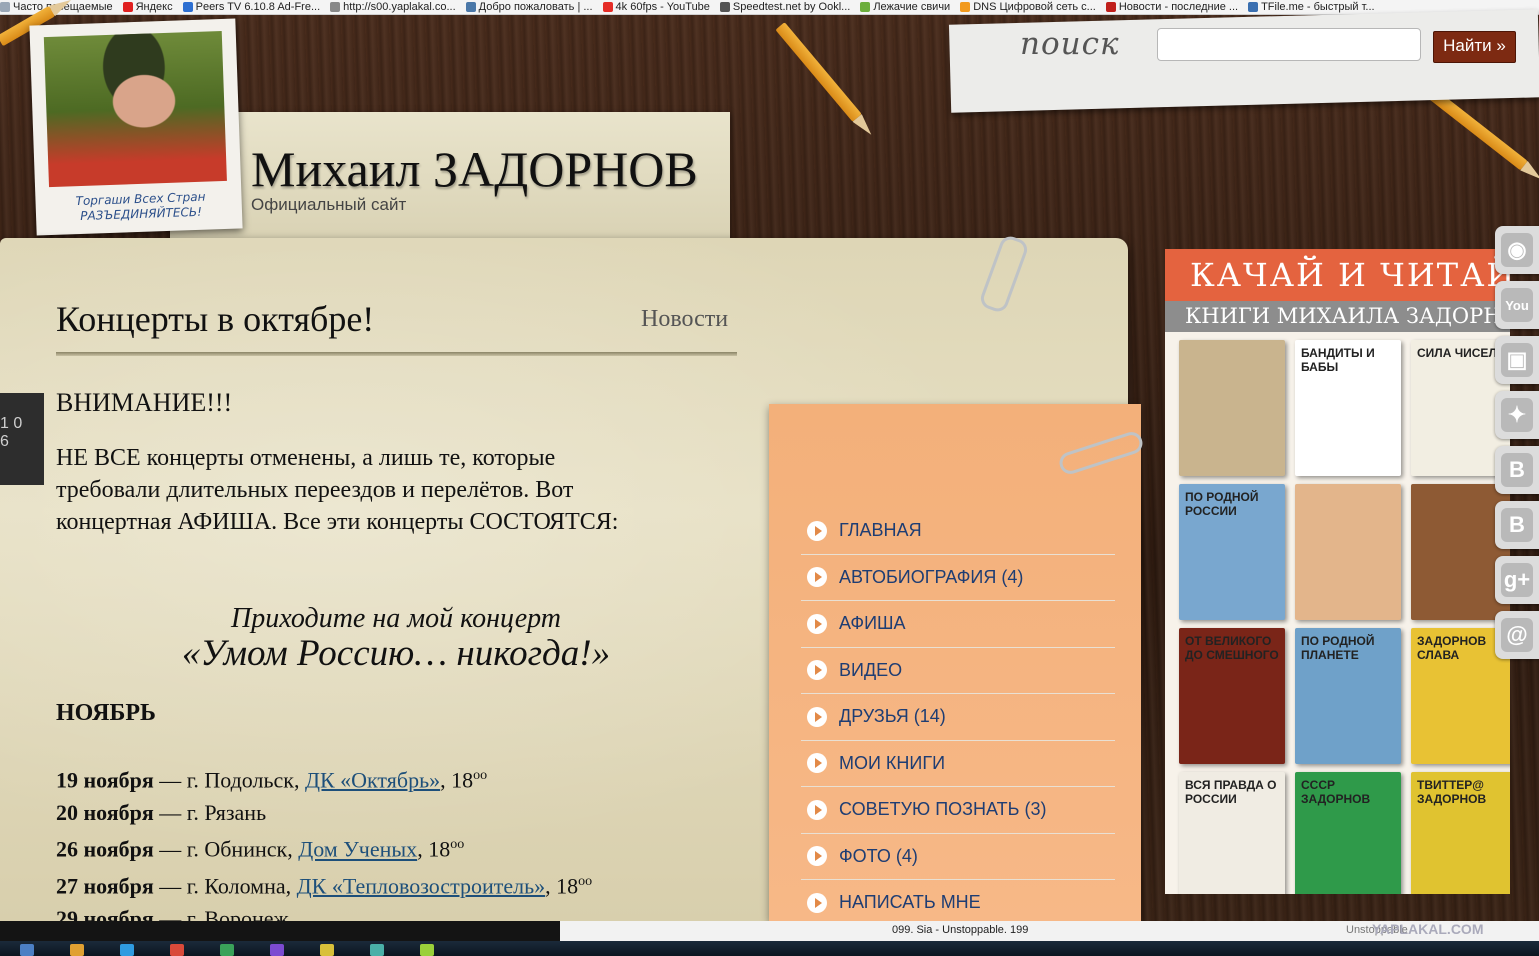  What do you see at coordinates (154, 7) in the screenshot?
I see `bookmark-label: Яндекс` at bounding box center [154, 7].